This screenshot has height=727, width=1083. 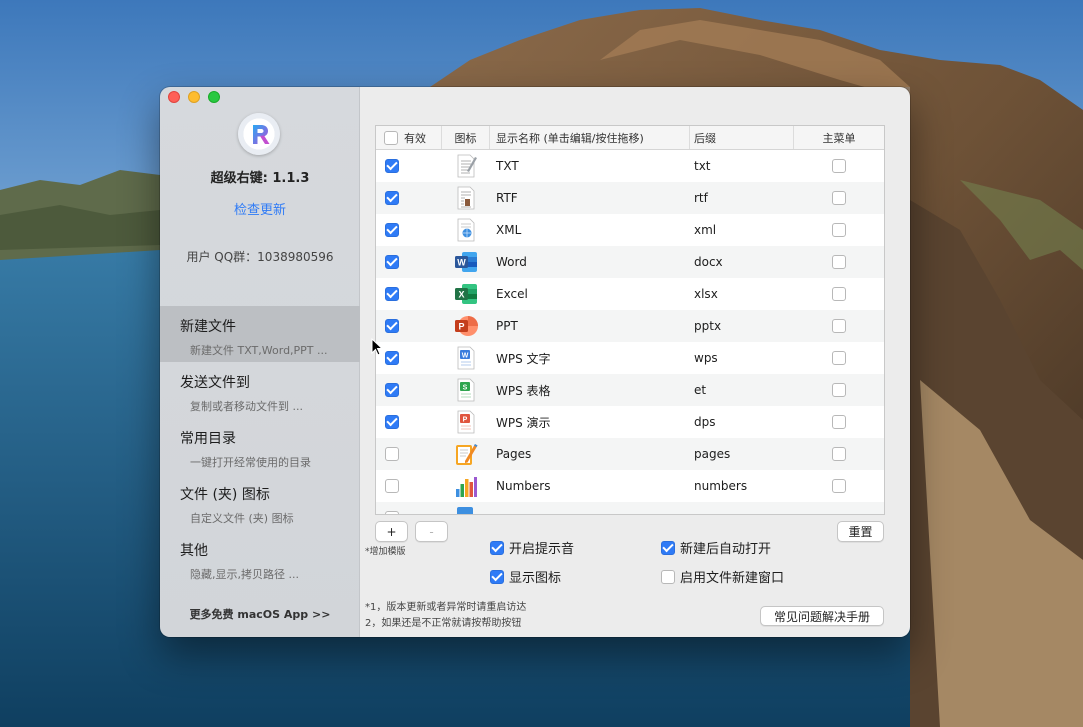 What do you see at coordinates (705, 230) in the screenshot?
I see `row-suffix: xml` at bounding box center [705, 230].